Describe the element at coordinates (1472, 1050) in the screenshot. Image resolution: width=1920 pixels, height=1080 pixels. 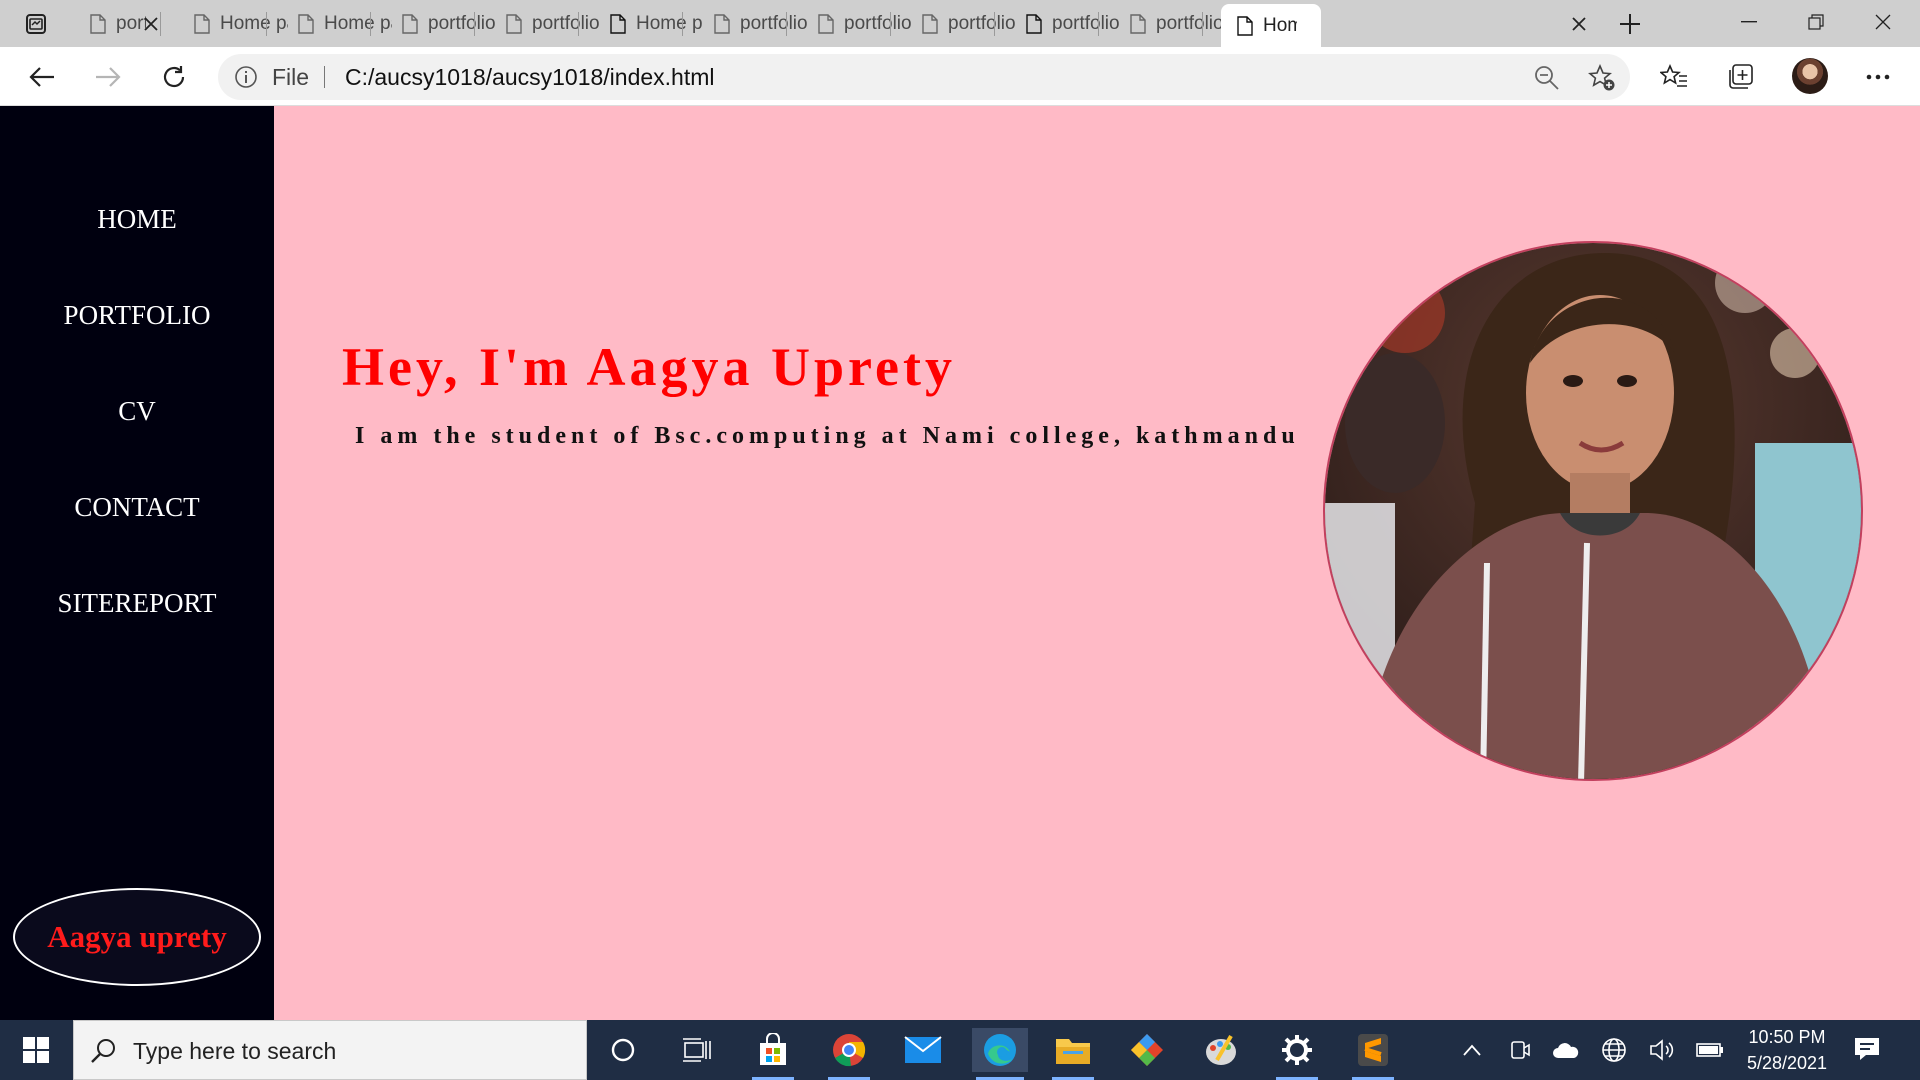
I see `show-hidden-icons-icon` at that location.